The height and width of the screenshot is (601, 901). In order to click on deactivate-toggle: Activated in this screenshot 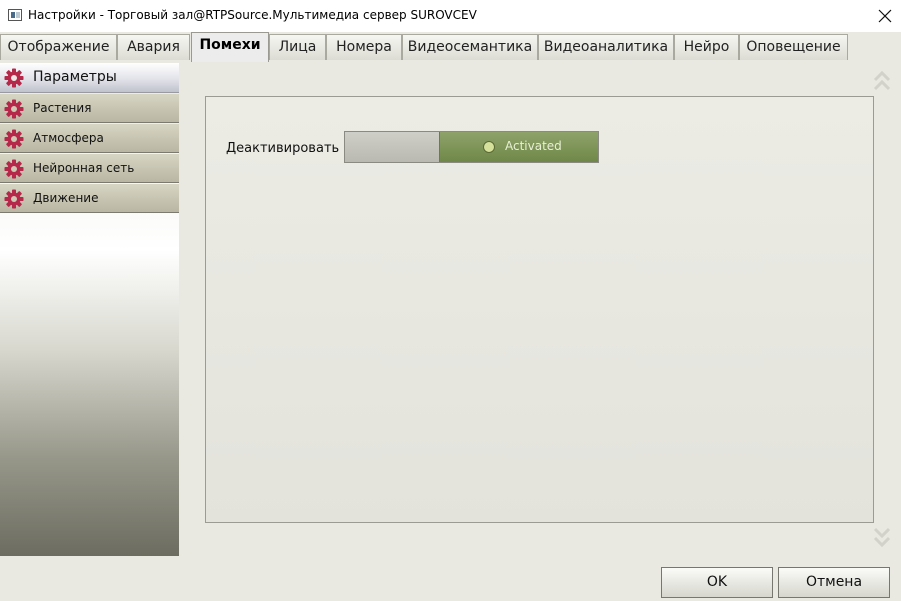, I will do `click(471, 147)`.